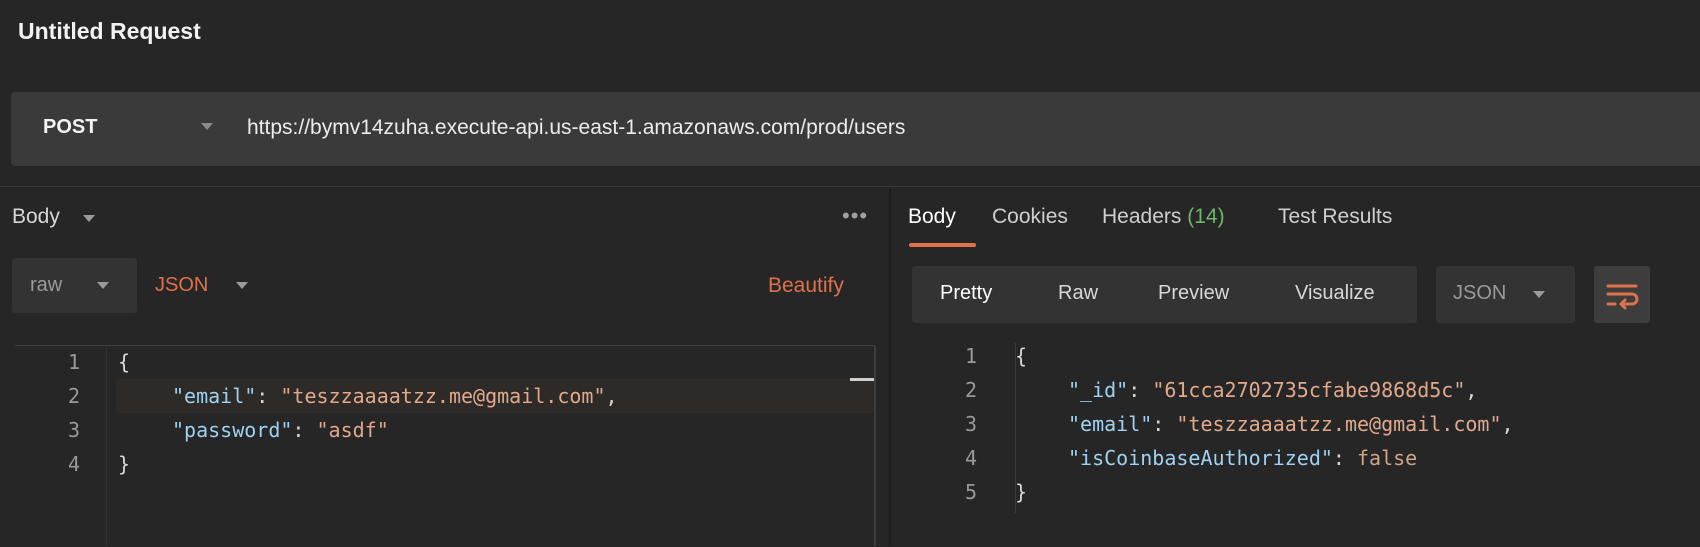 Image resolution: width=1700 pixels, height=547 pixels. Describe the element at coordinates (806, 286) in the screenshot. I see `beautify-button: Beautify` at that location.